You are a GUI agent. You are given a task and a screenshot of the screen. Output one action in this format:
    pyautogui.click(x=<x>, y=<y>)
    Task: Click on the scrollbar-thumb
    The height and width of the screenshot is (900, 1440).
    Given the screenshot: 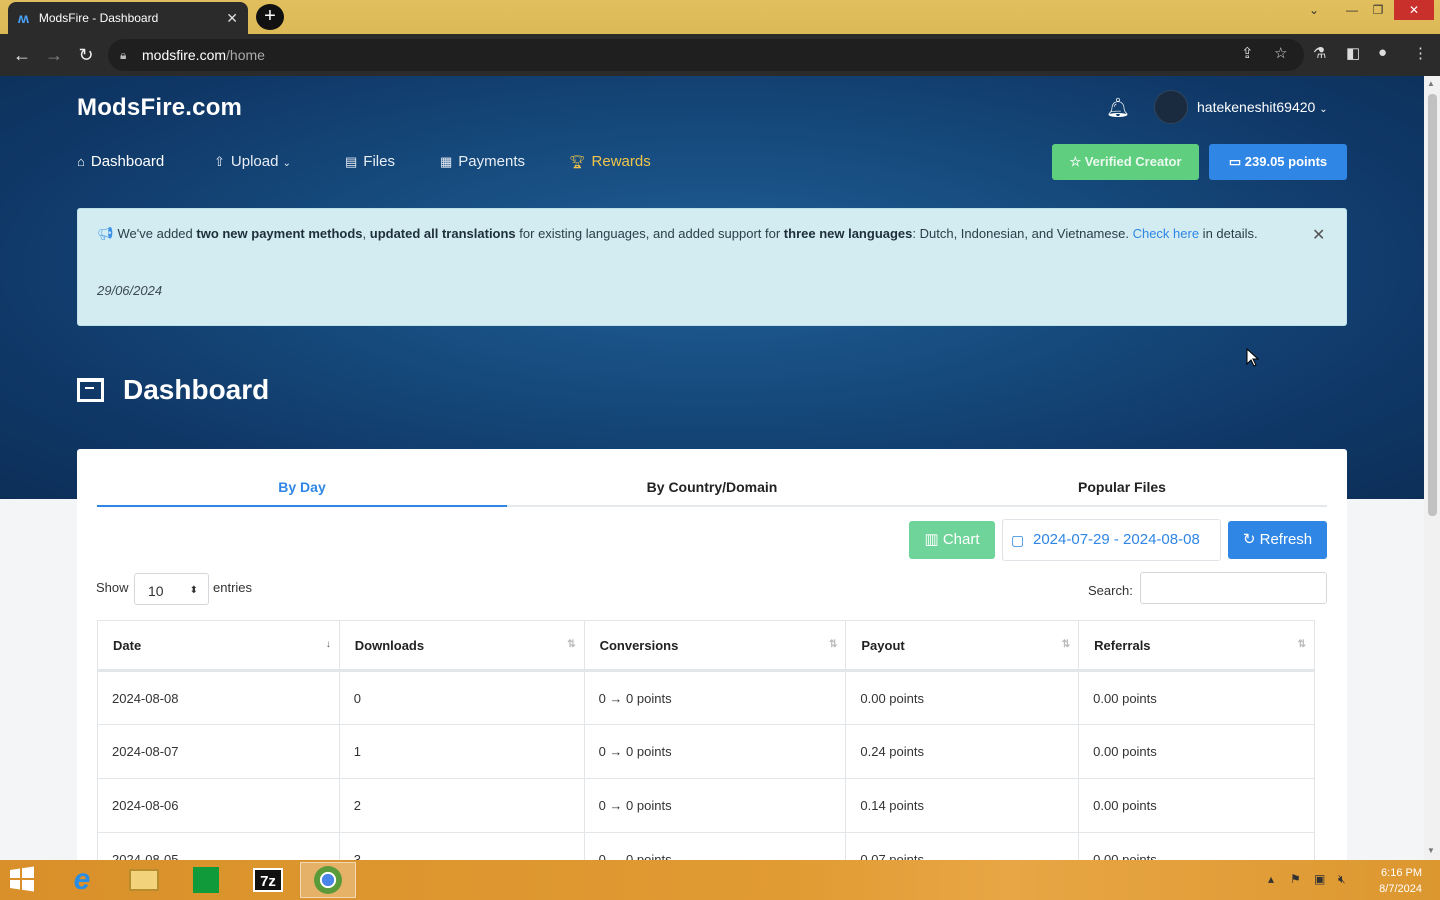 What is the action you would take?
    pyautogui.click(x=1432, y=305)
    